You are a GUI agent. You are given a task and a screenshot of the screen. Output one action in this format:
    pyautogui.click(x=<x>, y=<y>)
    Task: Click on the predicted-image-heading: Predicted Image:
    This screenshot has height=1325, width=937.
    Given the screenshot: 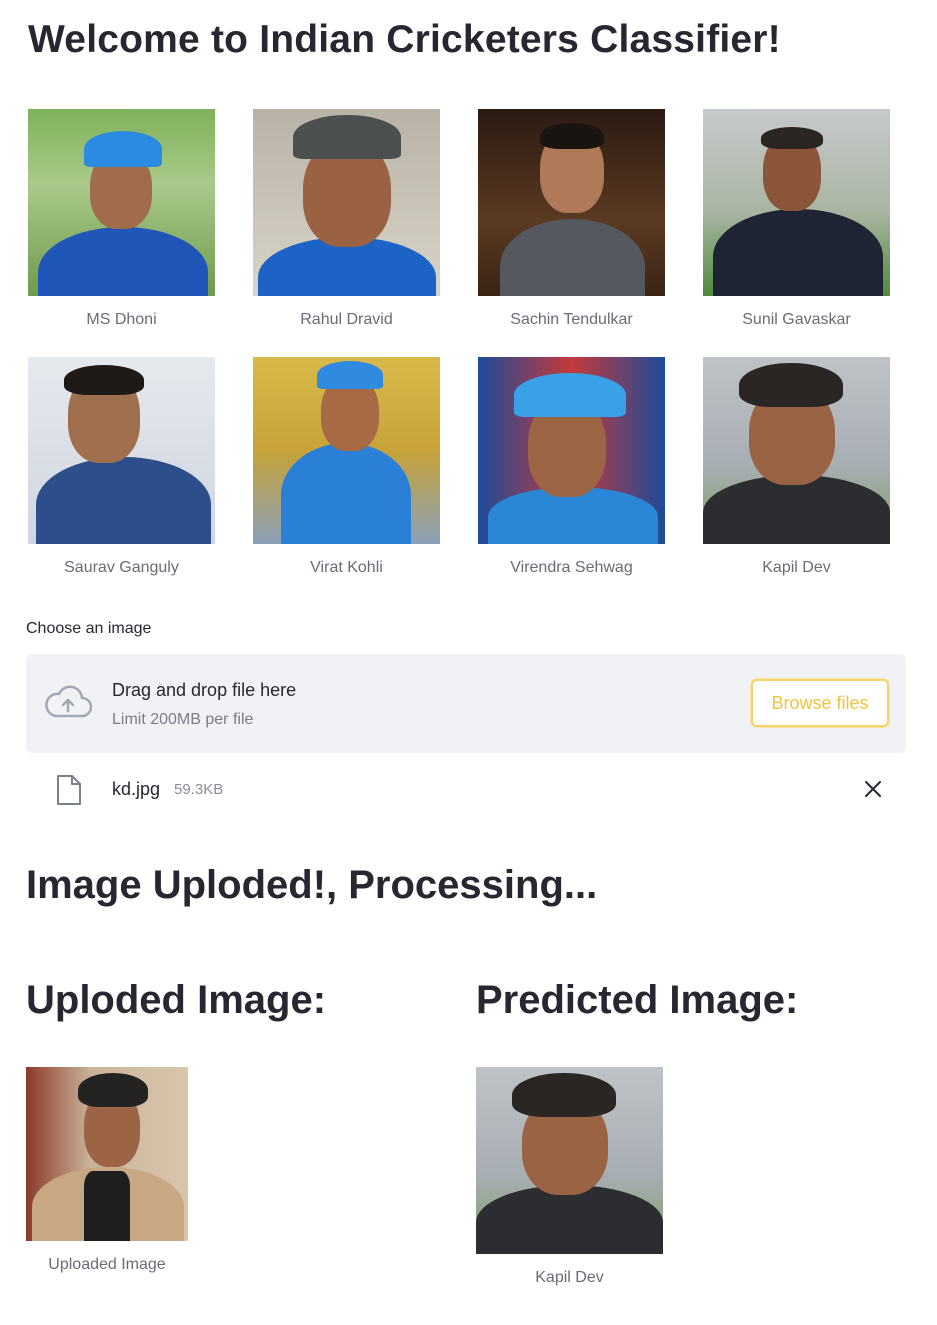 What is the action you would take?
    pyautogui.click(x=637, y=1000)
    